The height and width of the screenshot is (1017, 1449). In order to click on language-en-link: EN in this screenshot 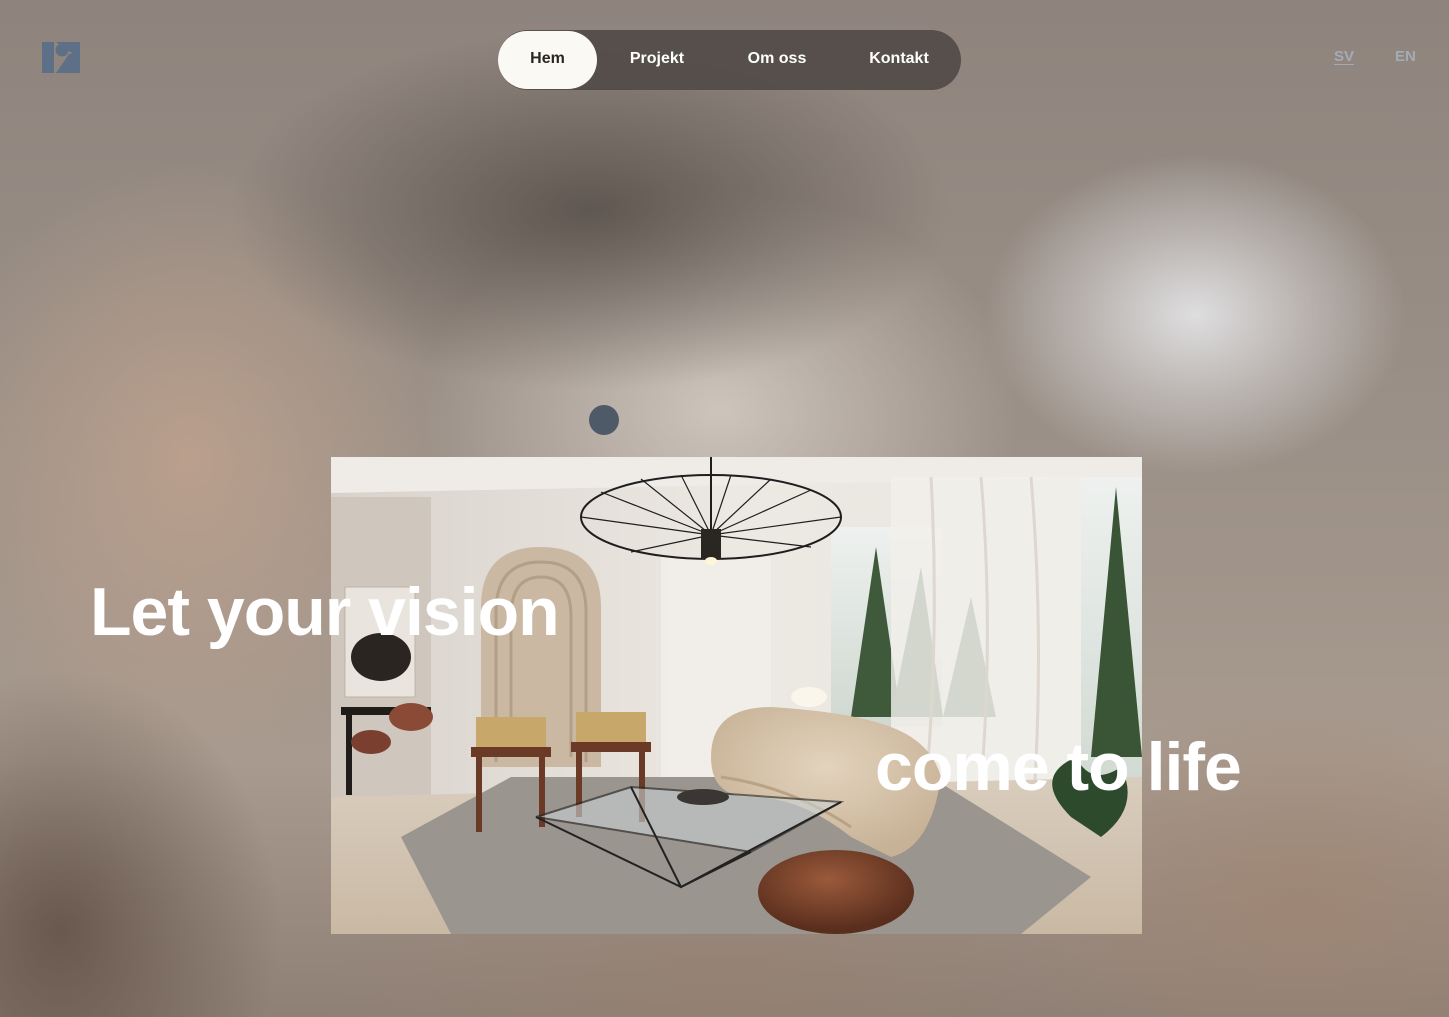, I will do `click(1405, 56)`.